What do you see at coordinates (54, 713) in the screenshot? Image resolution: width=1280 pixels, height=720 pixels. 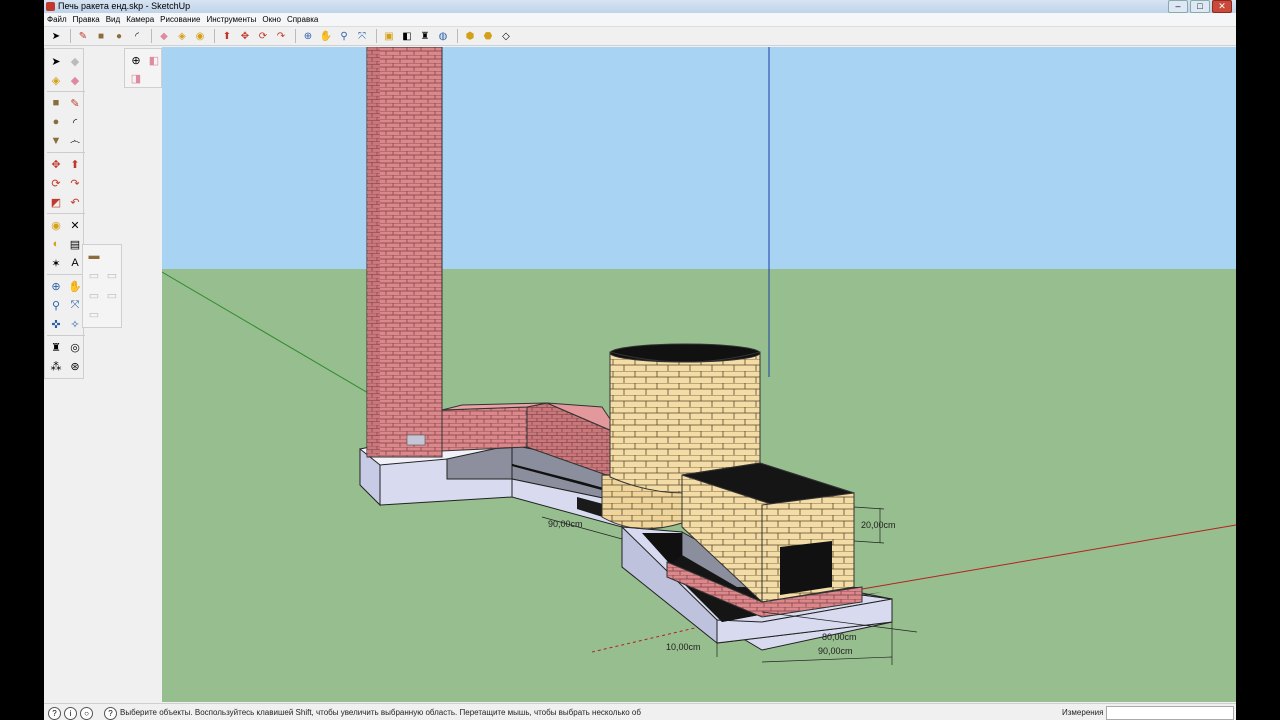 I see `geo-location-icon: ?` at bounding box center [54, 713].